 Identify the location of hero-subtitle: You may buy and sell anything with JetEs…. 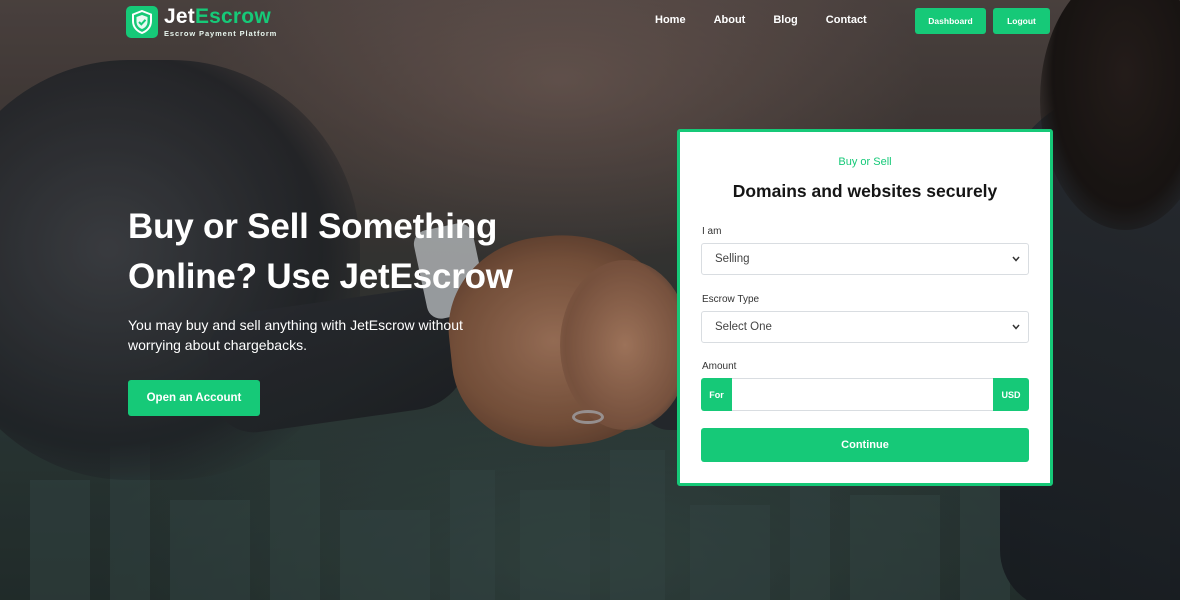
(295, 335).